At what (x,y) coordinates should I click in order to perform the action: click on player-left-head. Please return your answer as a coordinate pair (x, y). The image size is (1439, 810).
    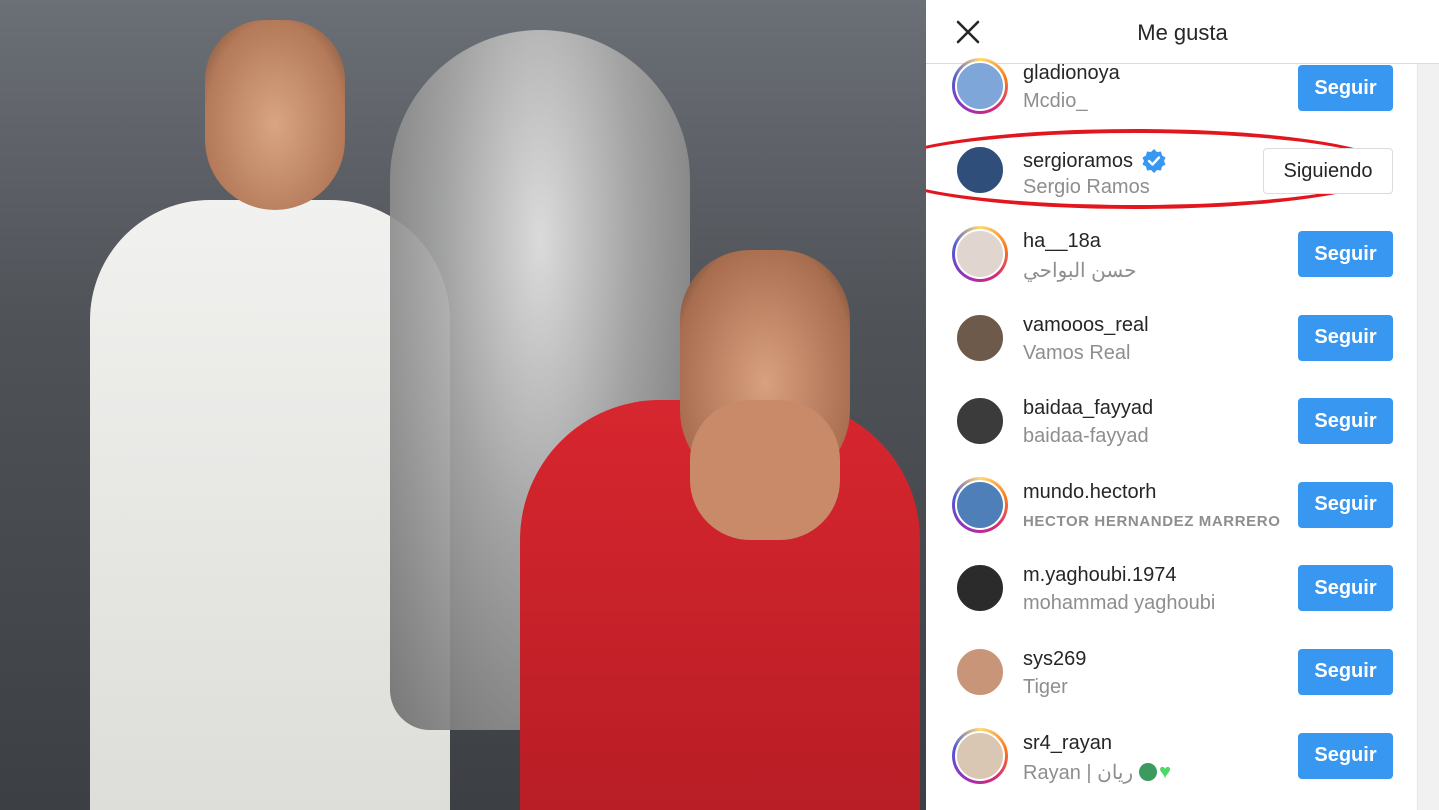
    Looking at the image, I should click on (275, 115).